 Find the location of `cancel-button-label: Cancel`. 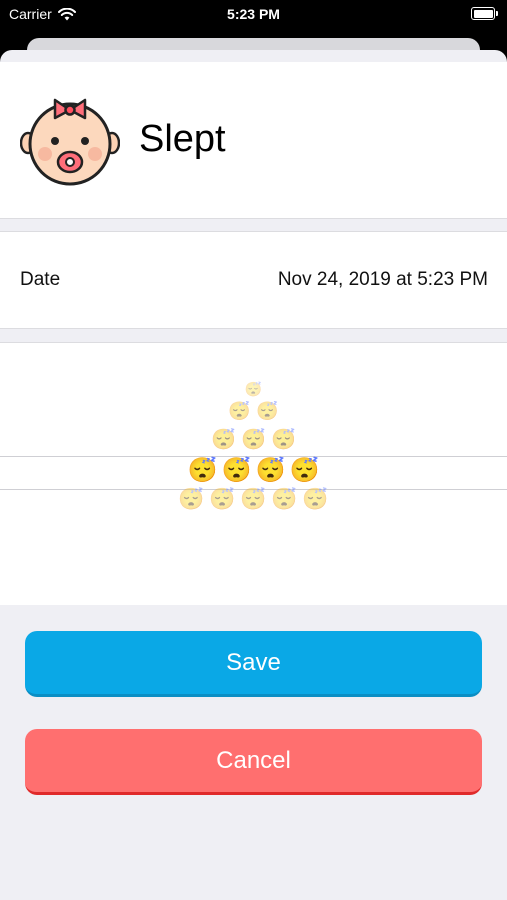

cancel-button-label: Cancel is located at coordinates (253, 760).